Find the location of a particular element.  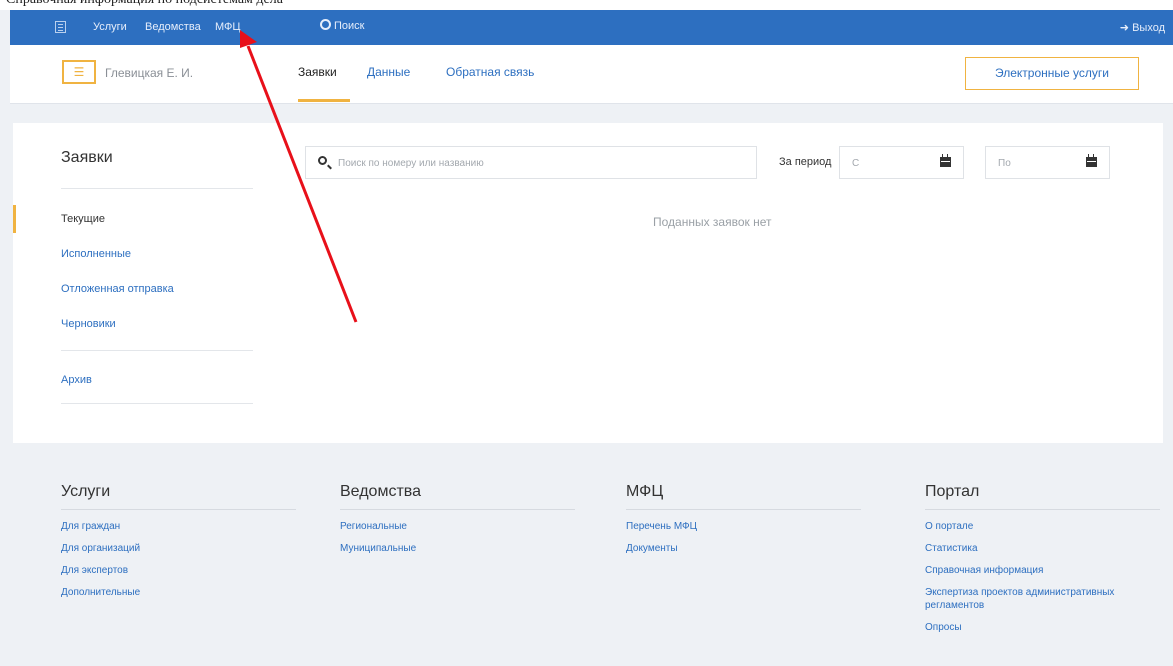

sidebar-item-current: Текущие is located at coordinates (83, 219).